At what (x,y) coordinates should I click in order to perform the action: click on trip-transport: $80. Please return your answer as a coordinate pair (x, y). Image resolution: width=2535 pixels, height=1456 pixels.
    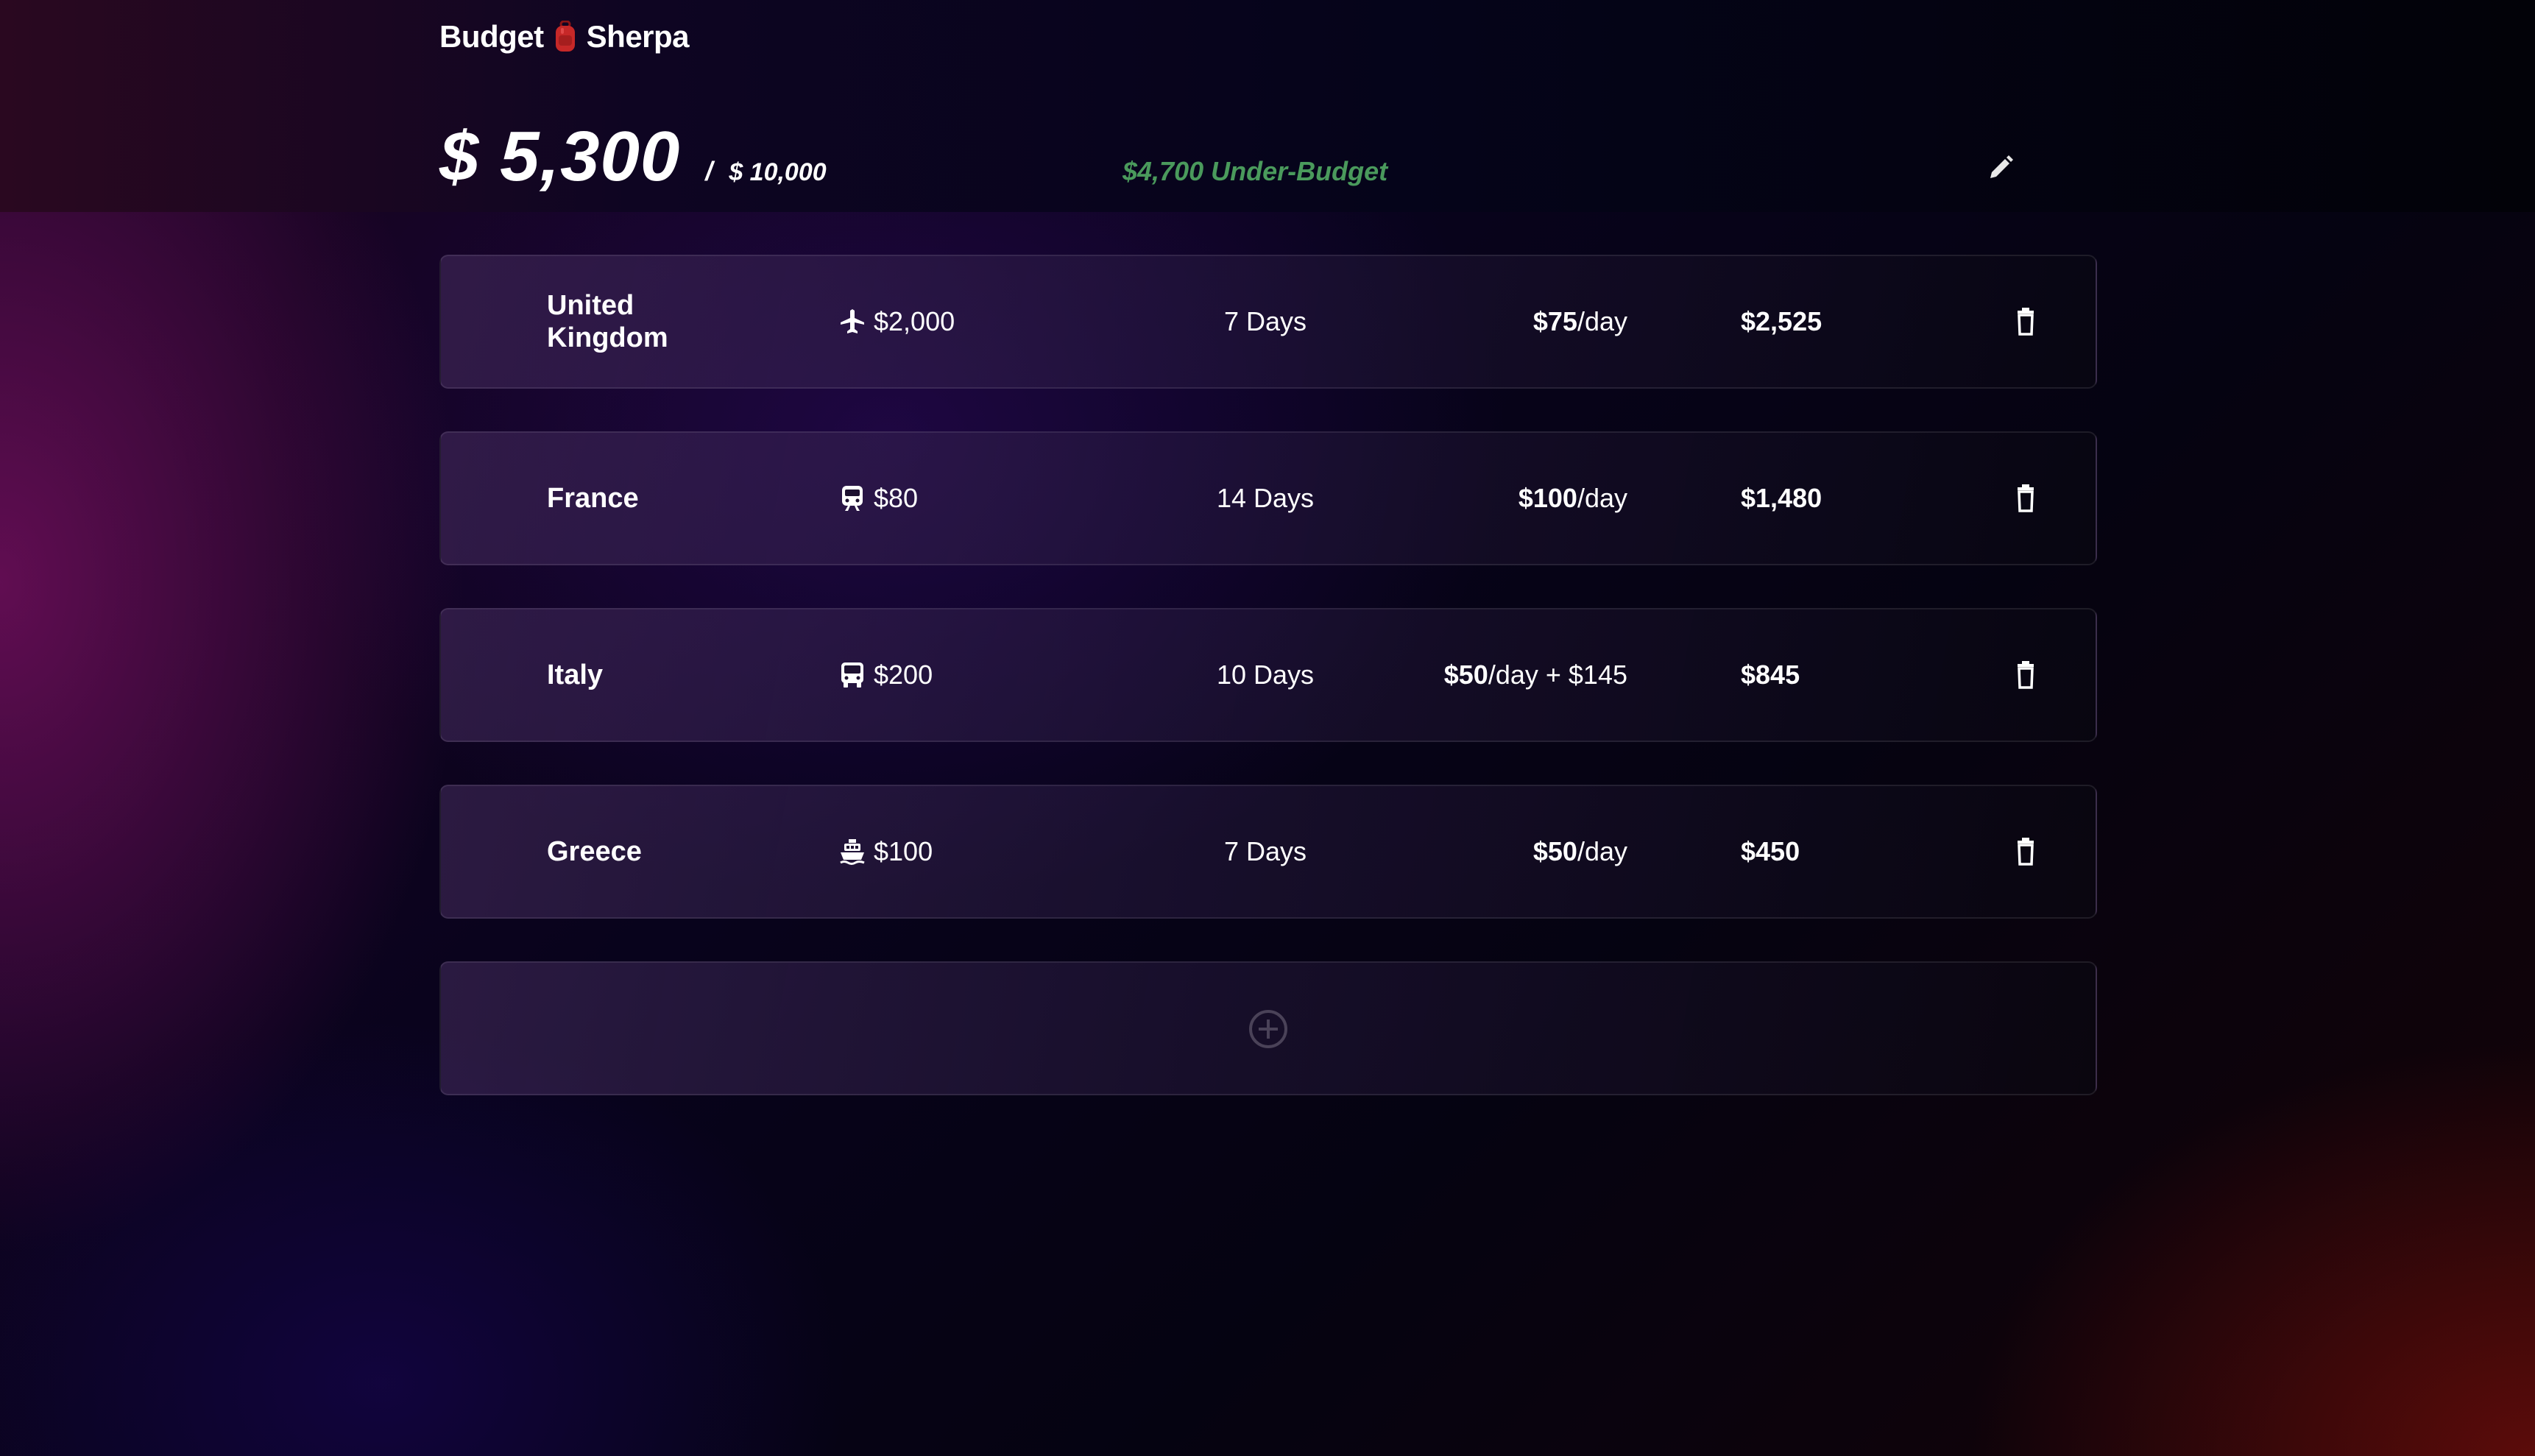
    Looking at the image, I should click on (878, 498).